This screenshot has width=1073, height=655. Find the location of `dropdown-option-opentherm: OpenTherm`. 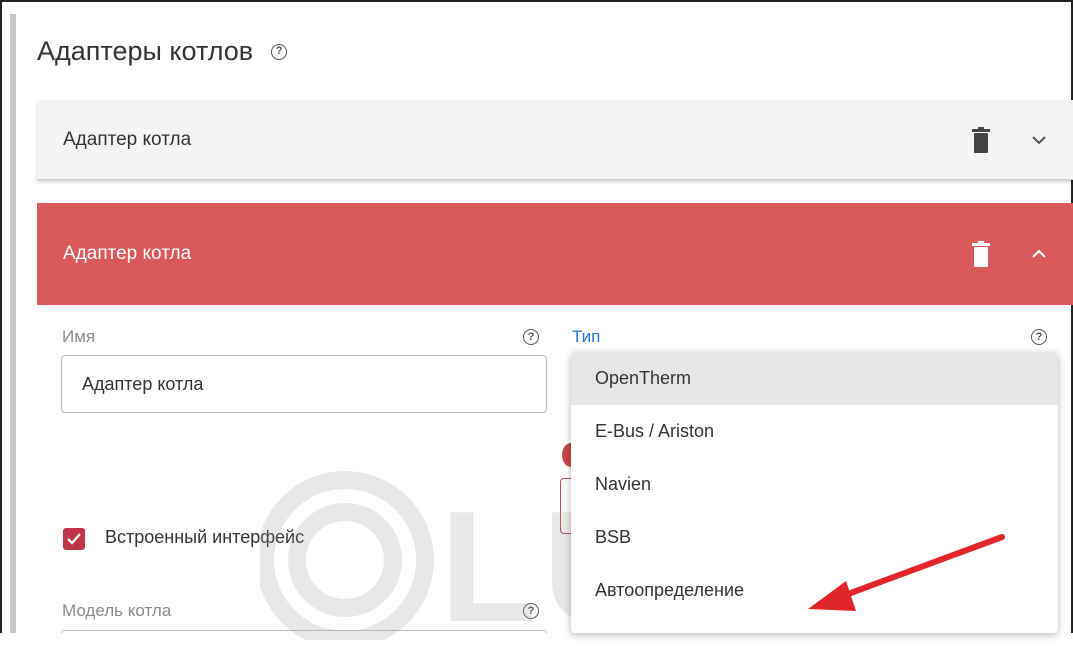

dropdown-option-opentherm: OpenTherm is located at coordinates (814, 378).